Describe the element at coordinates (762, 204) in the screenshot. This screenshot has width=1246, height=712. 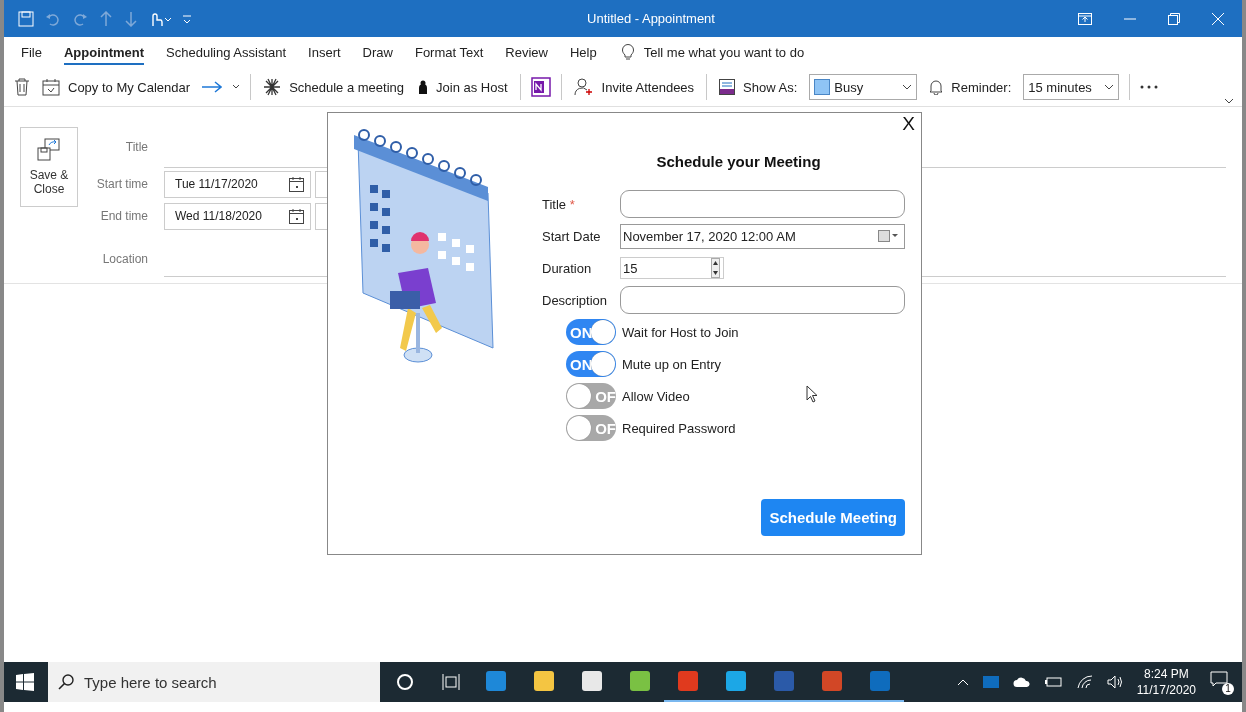
I see `title-input-field` at that location.